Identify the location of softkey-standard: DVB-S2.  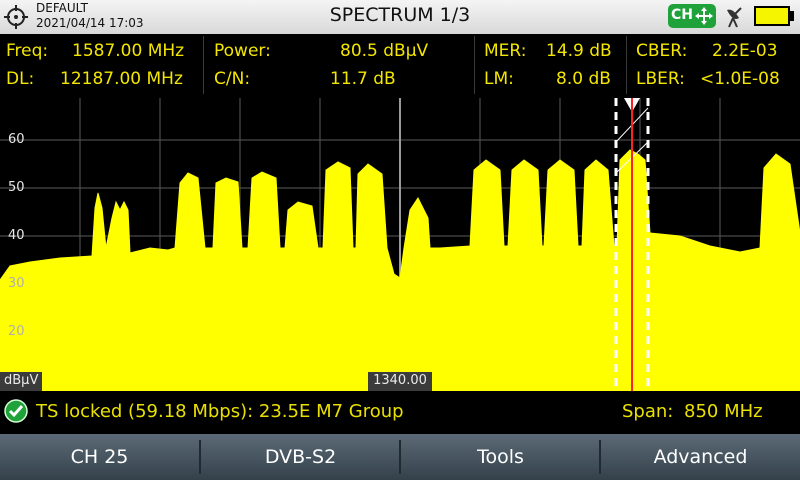
(300, 457).